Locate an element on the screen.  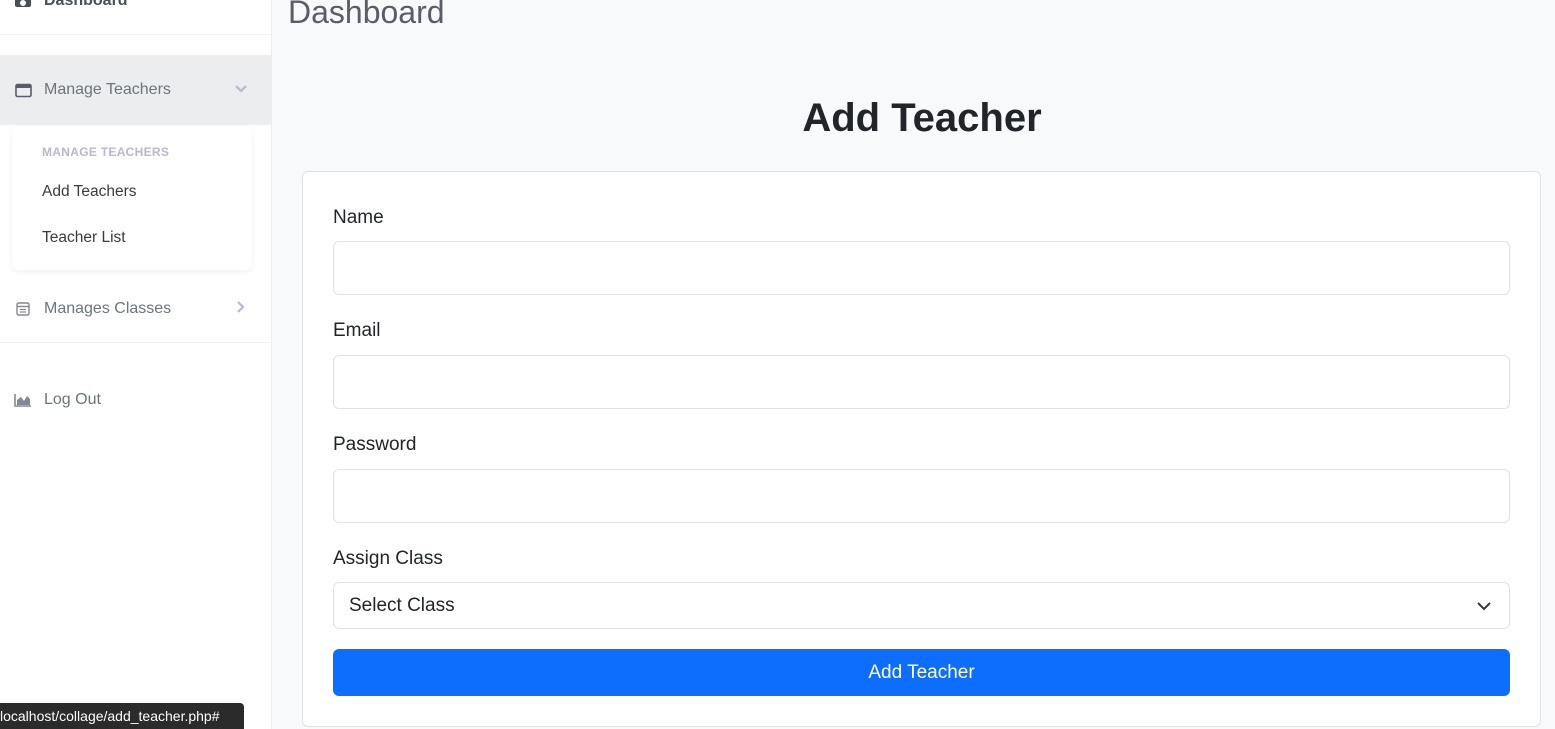
tachometer-icon is located at coordinates (23, 5).